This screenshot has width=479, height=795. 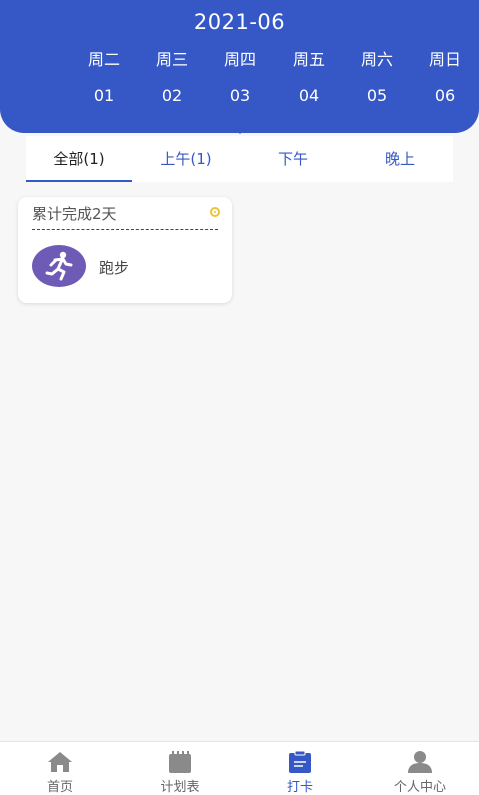 I want to click on day-item-01: 周二 01, so click(x=104, y=78).